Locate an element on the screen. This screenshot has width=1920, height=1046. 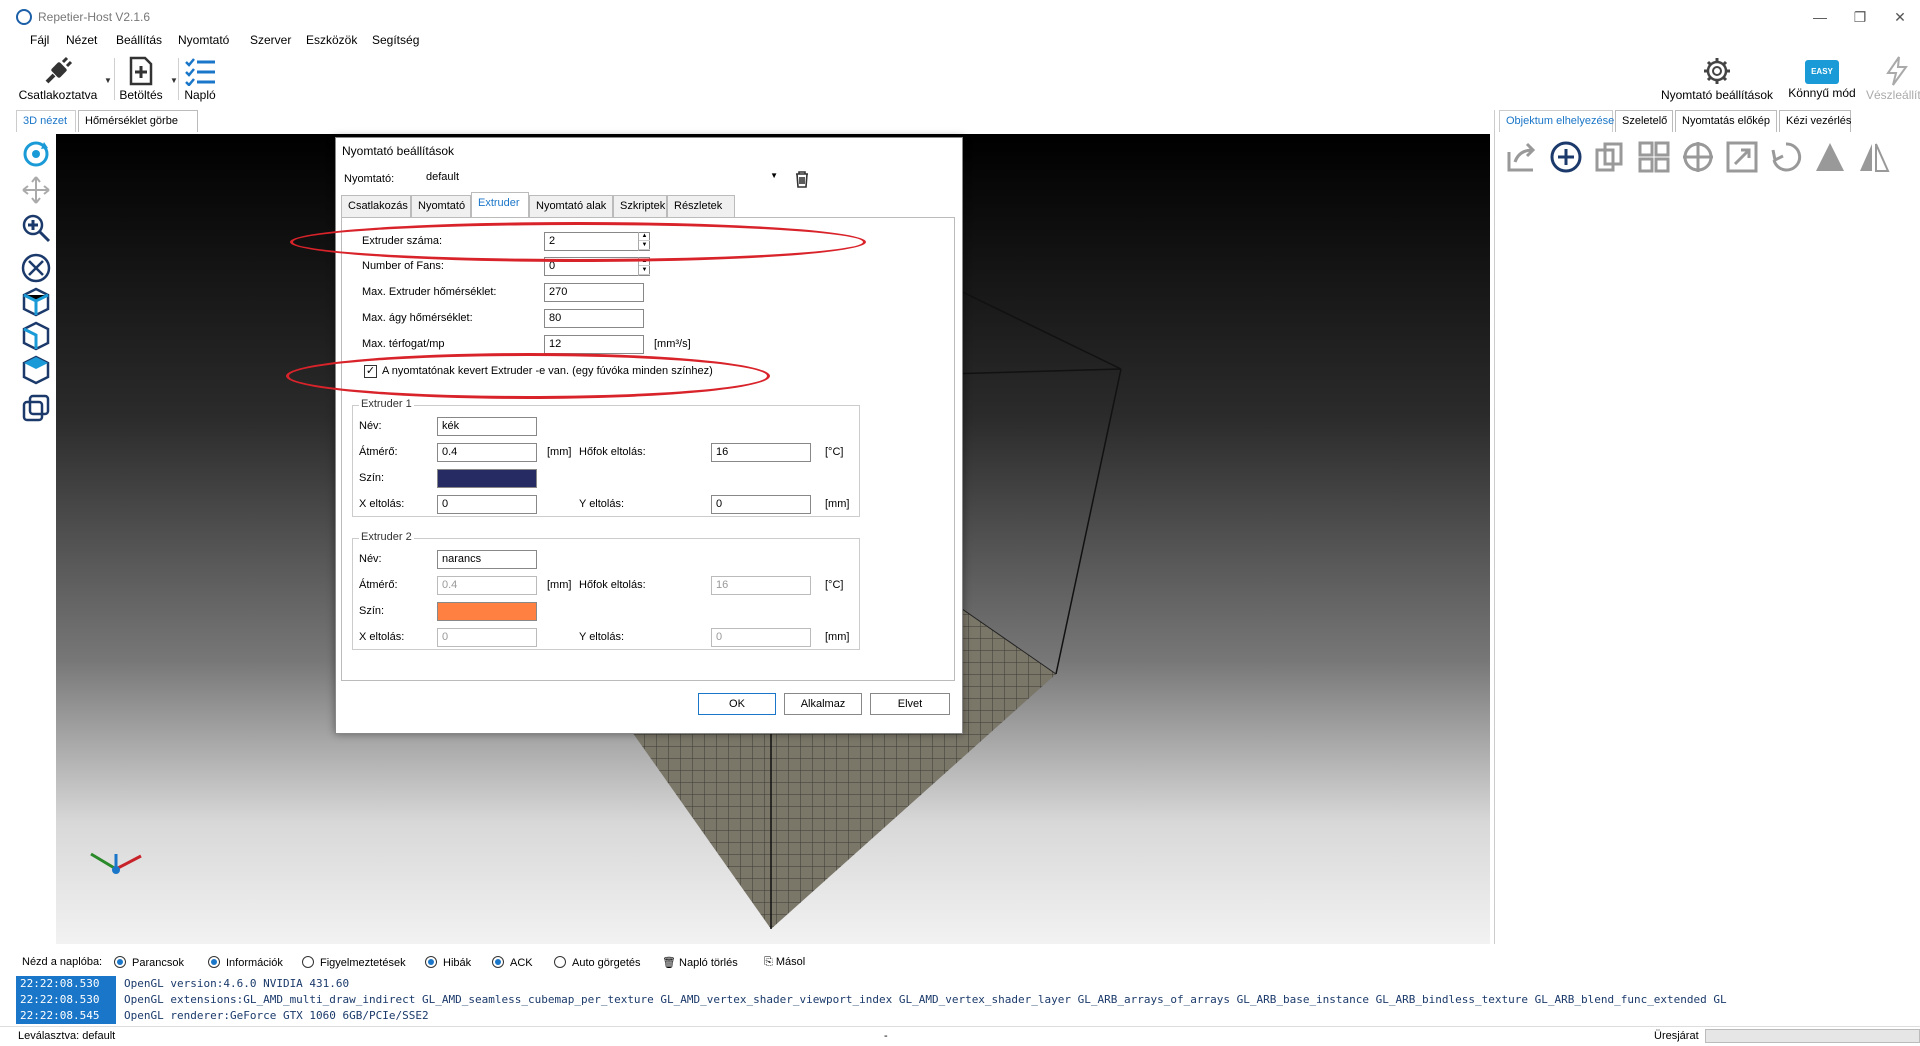
menu-tools: Eszközök is located at coordinates (331, 40).